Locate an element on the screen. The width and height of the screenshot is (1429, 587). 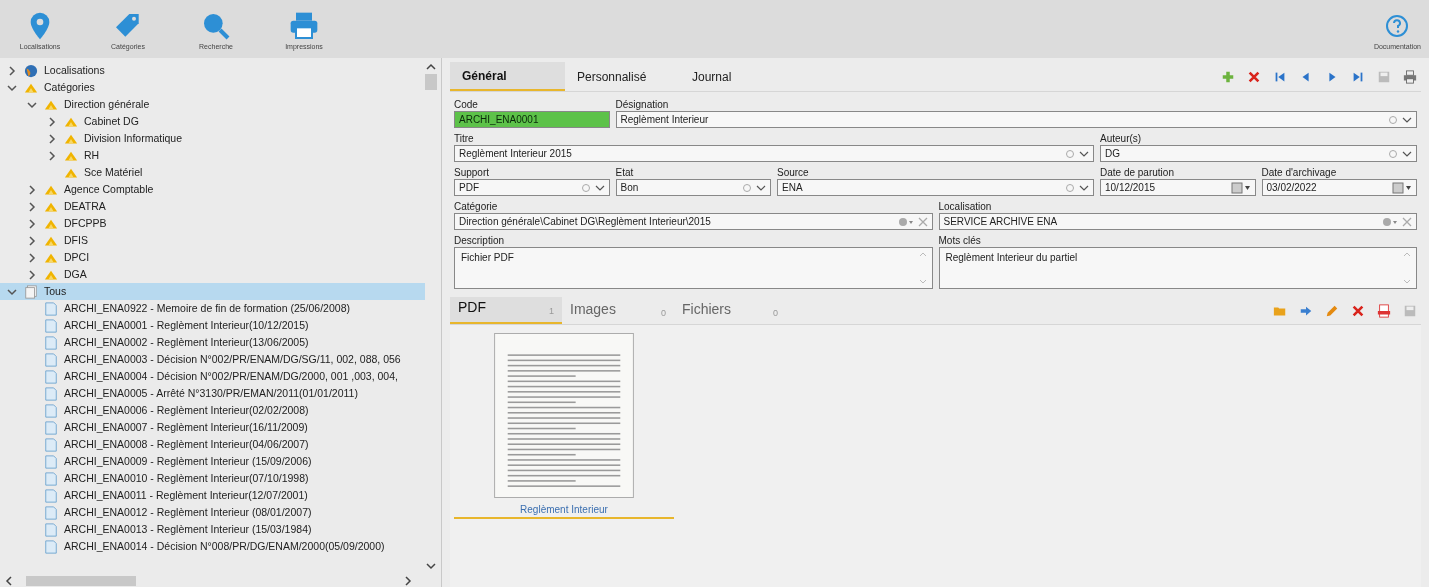
tree-label: ARCHI_ENA0008 - Reglèment Interieur(04/06/2007) is located at coordinates (186, 444).